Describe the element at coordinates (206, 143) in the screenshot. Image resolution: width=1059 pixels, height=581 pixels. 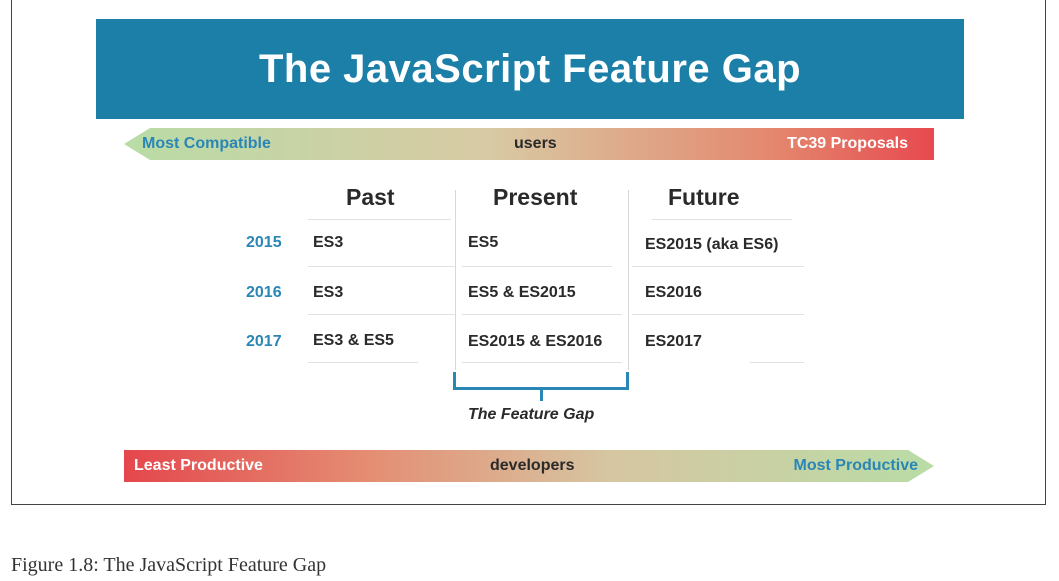
I see `most-compatible-label: Most Compatible` at that location.